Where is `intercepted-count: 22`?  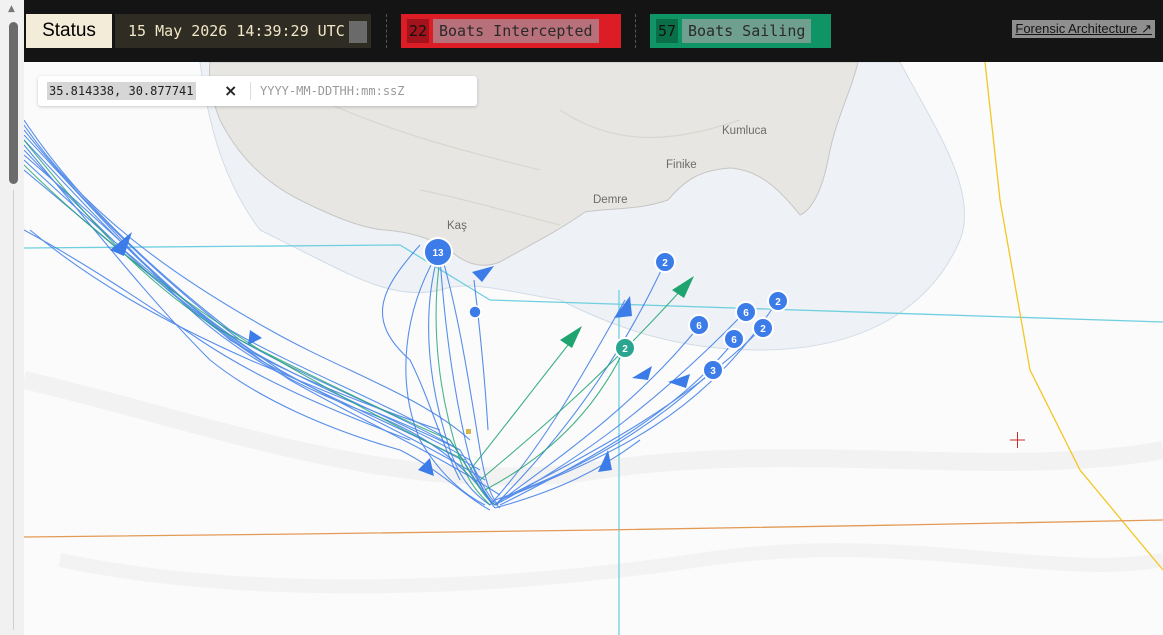
intercepted-count: 22 is located at coordinates (418, 31).